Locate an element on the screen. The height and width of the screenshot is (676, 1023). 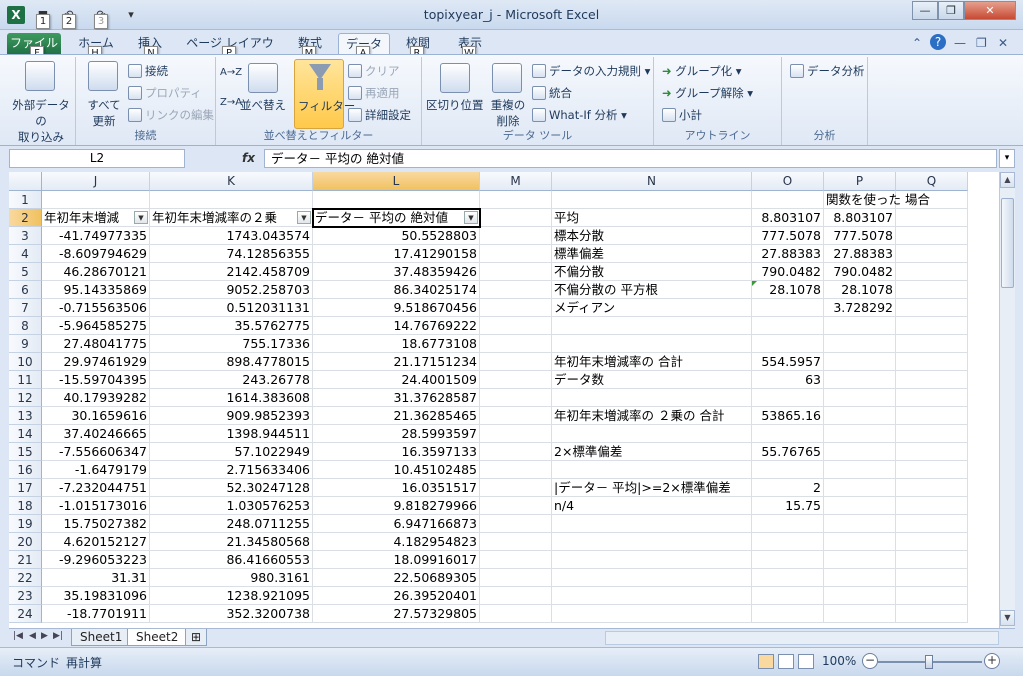
cell: 9.518670456 is located at coordinates (396, 308).